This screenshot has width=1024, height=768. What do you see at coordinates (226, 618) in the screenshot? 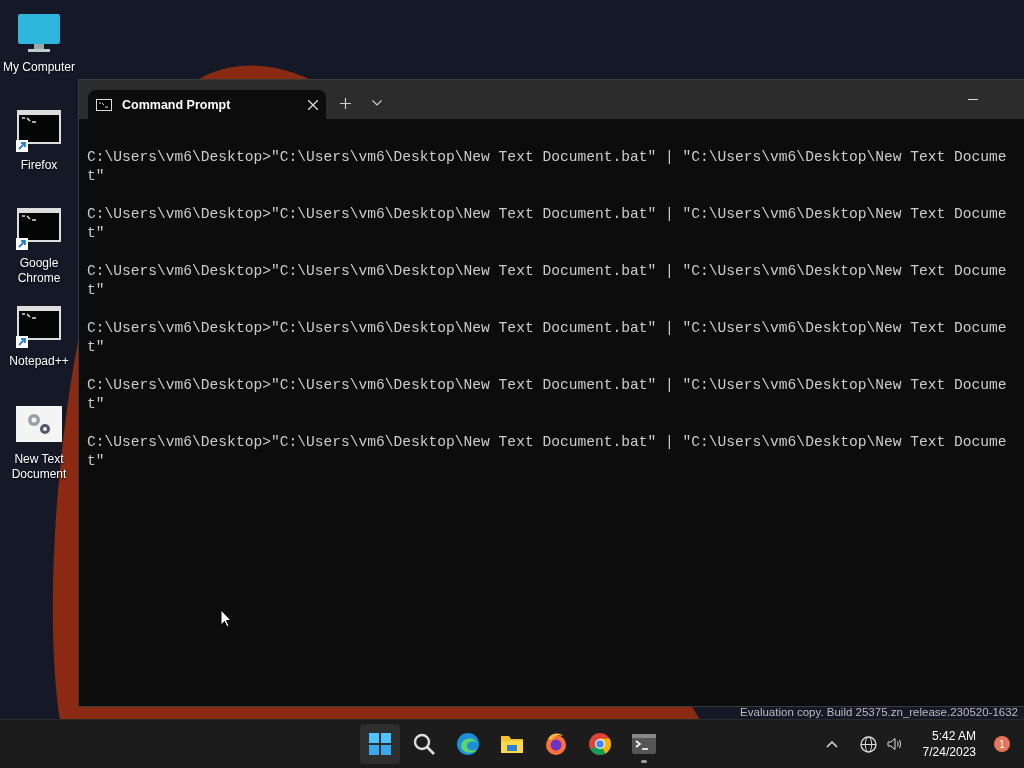
I see `mouse-pointer-icon` at bounding box center [226, 618].